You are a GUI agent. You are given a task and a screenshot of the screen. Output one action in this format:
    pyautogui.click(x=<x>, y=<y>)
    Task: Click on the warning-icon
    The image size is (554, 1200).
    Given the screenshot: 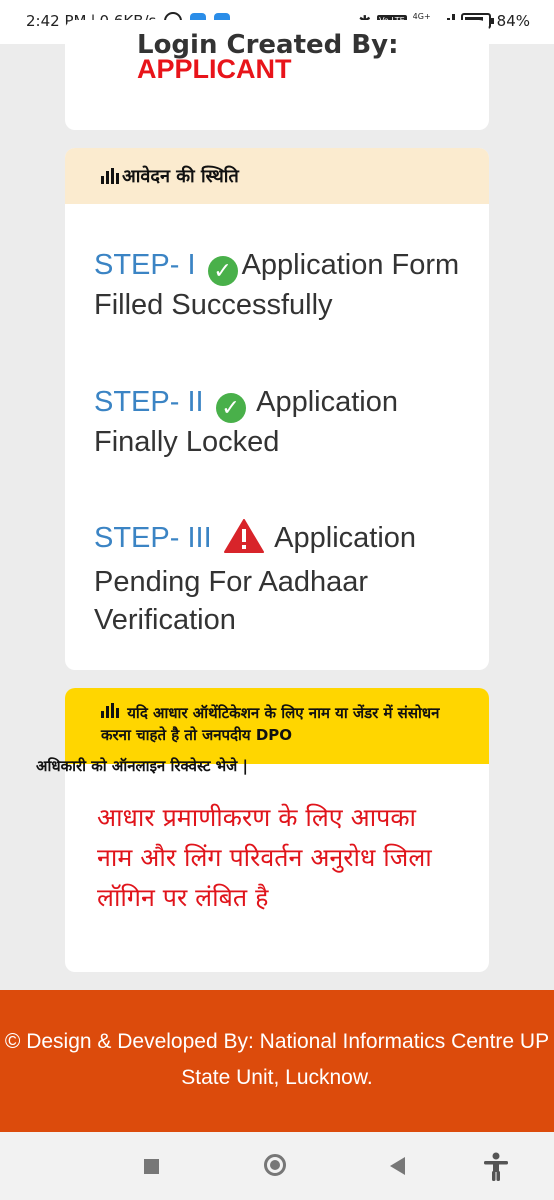 What is the action you would take?
    pyautogui.click(x=243, y=541)
    